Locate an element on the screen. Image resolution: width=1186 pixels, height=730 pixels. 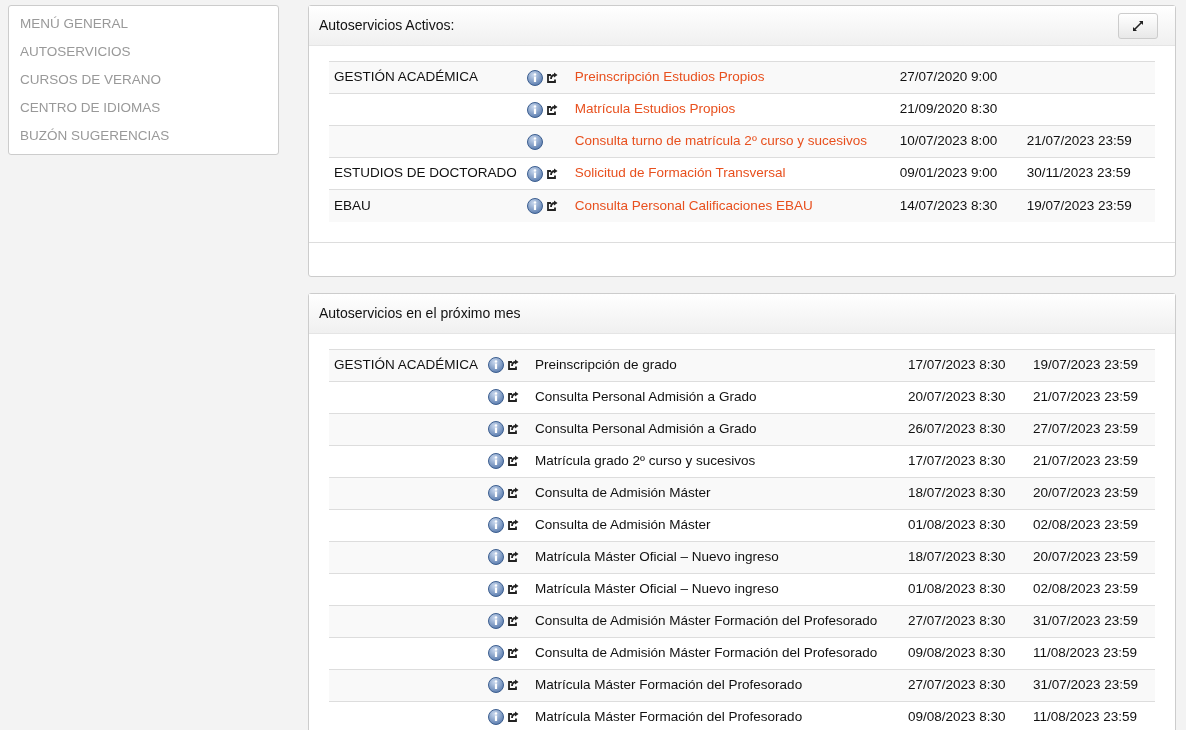
expand-icon is located at coordinates (1138, 25).